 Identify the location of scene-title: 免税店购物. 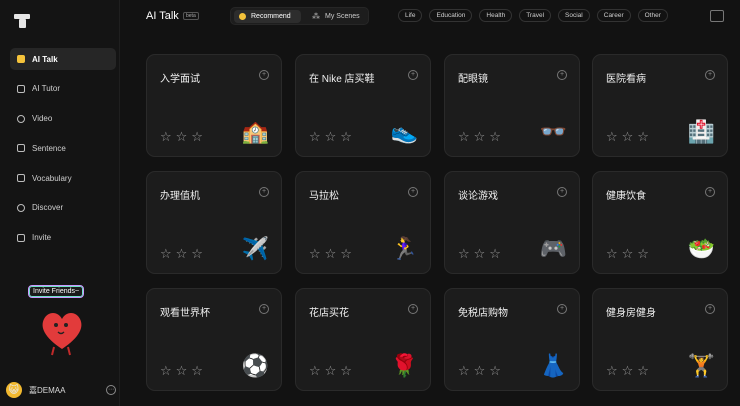
(483, 313).